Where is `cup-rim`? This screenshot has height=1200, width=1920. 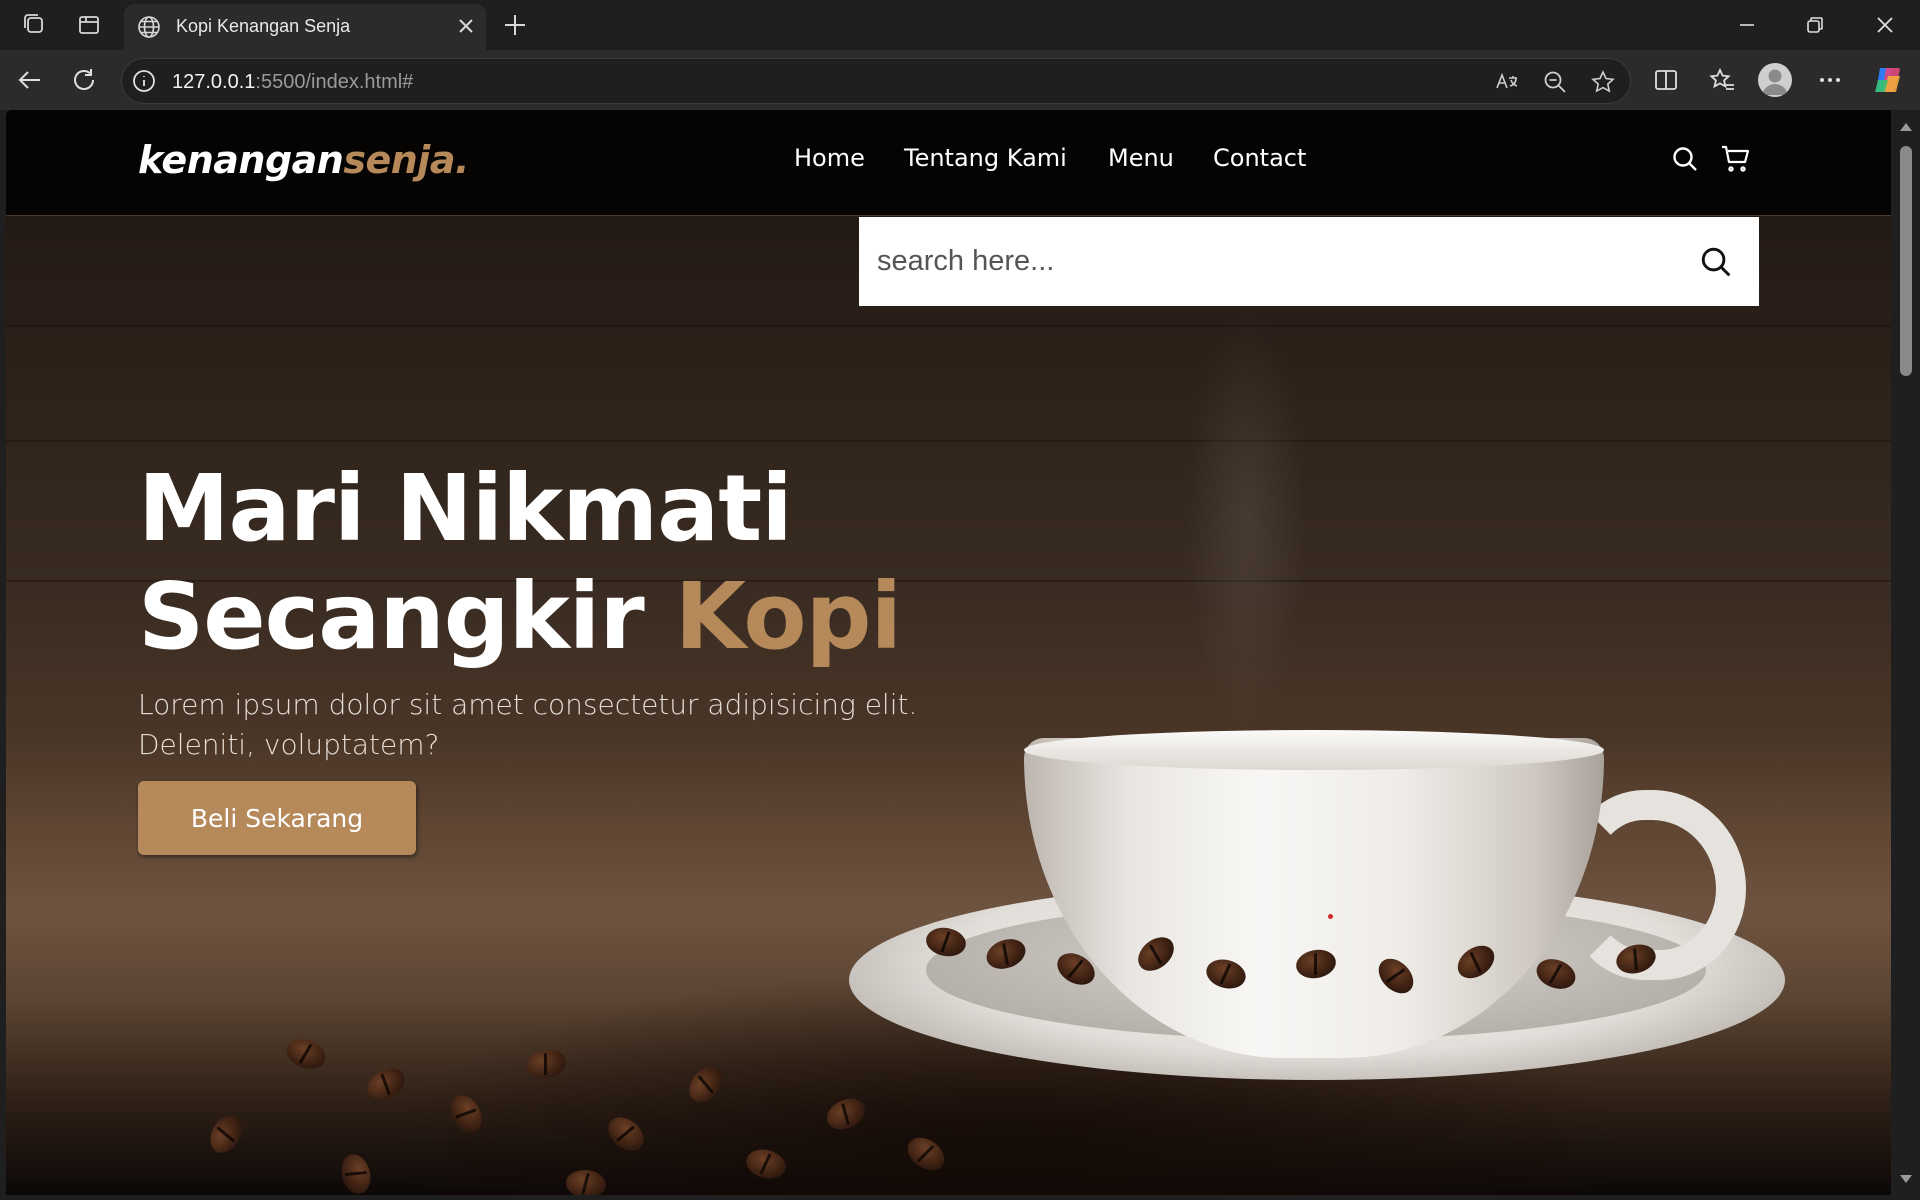 cup-rim is located at coordinates (1314, 750).